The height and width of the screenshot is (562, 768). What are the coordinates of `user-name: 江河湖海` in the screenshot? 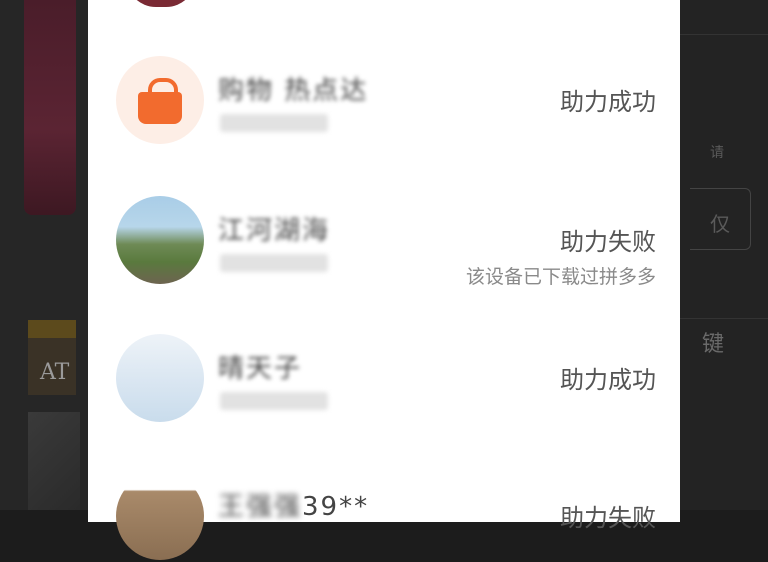 It's located at (274, 231).